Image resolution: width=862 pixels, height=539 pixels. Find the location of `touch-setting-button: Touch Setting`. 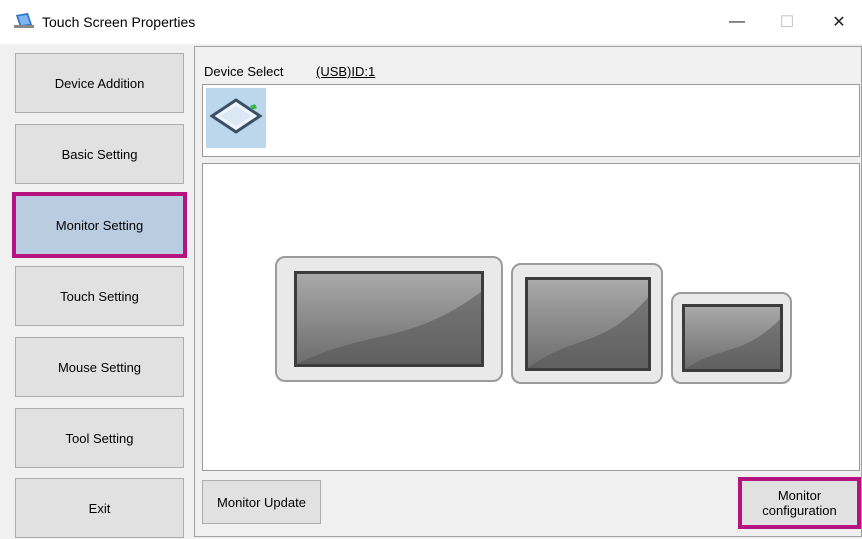

touch-setting-button: Touch Setting is located at coordinates (99, 296).